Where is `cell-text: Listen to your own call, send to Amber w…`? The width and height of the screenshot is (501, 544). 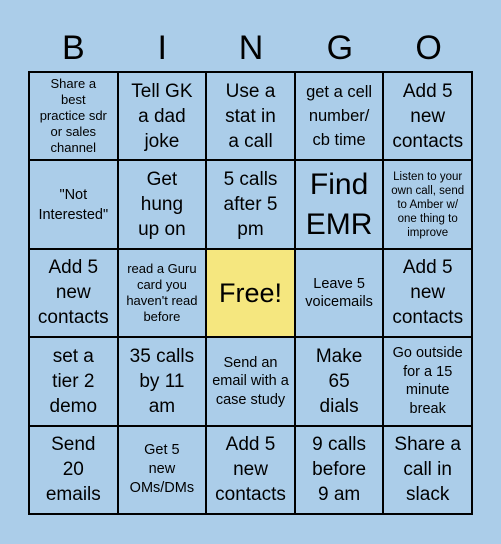 cell-text: Listen to your own call, send to Amber w… is located at coordinates (428, 204).